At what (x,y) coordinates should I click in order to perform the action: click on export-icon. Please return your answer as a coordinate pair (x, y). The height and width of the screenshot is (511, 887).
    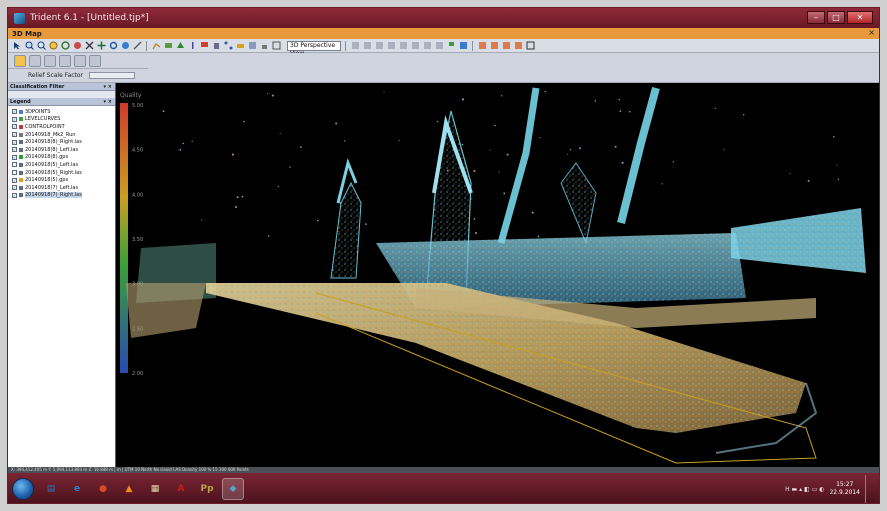
    Looking at the image, I should click on (463, 46).